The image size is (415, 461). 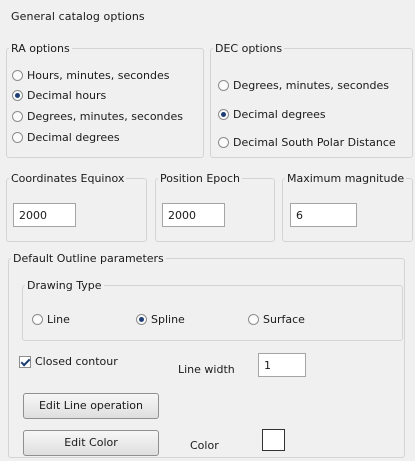 What do you see at coordinates (25, 361) in the screenshot?
I see `checkbox-checked` at bounding box center [25, 361].